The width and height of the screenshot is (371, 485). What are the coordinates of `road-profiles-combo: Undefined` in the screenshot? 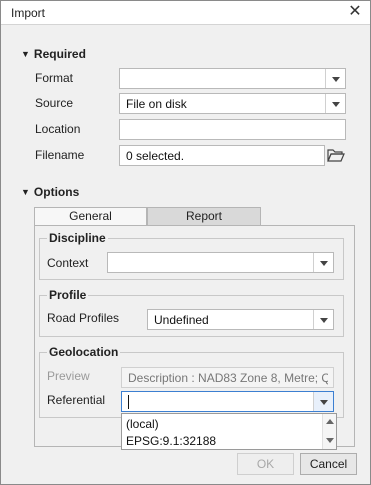 It's located at (240, 319).